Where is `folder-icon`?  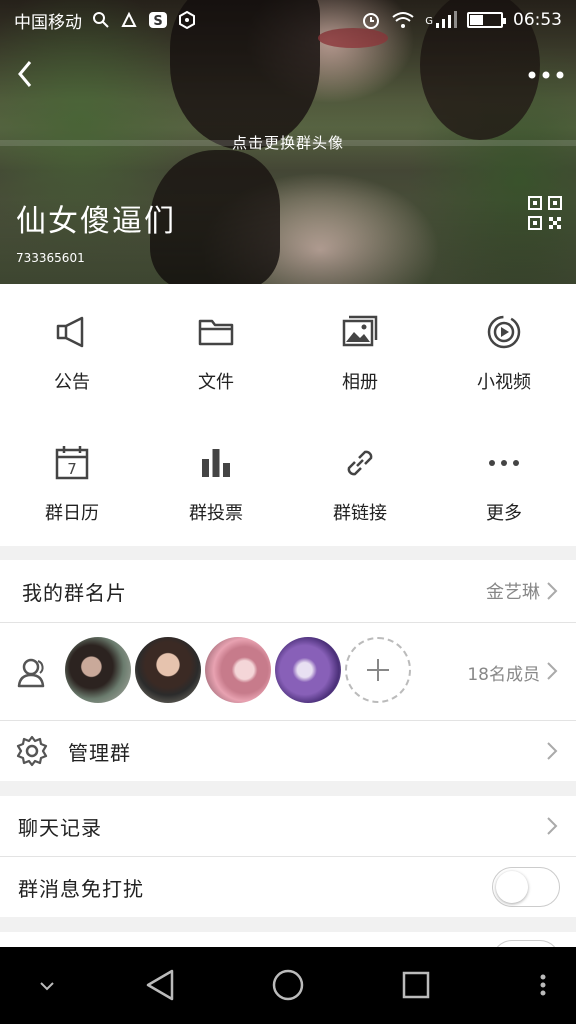 folder-icon is located at coordinates (216, 332).